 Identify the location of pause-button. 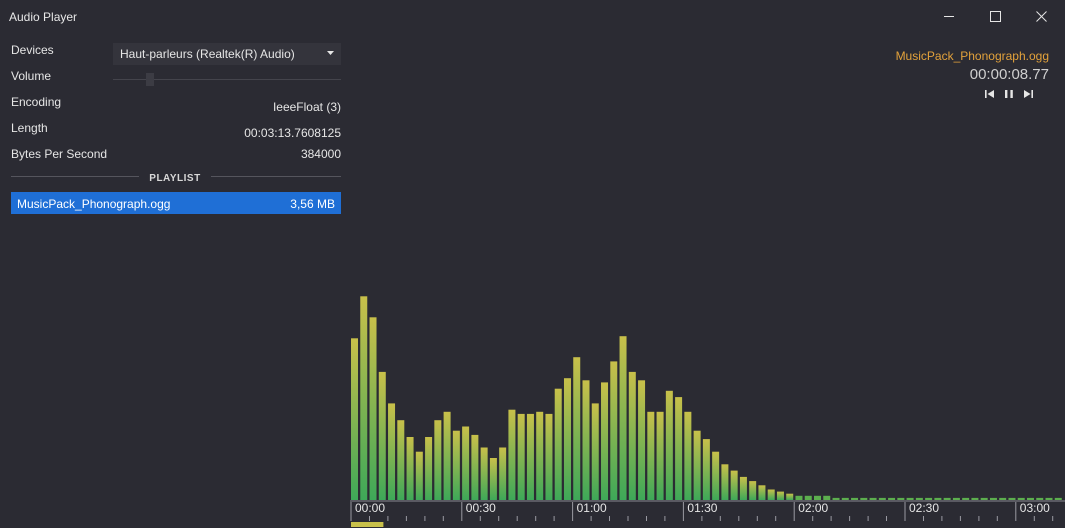
(1009, 94).